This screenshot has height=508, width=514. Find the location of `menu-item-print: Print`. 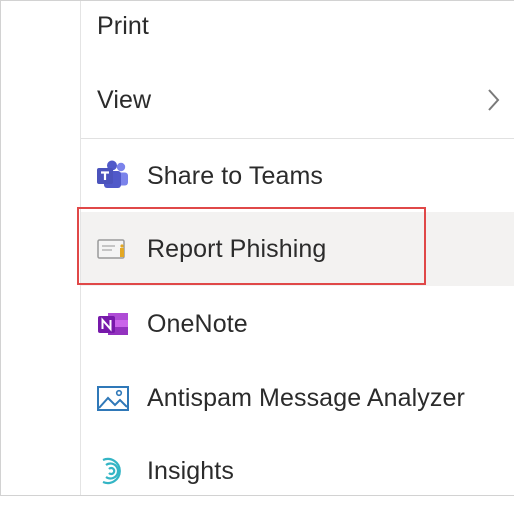

menu-item-print: Print is located at coordinates (297, 31).